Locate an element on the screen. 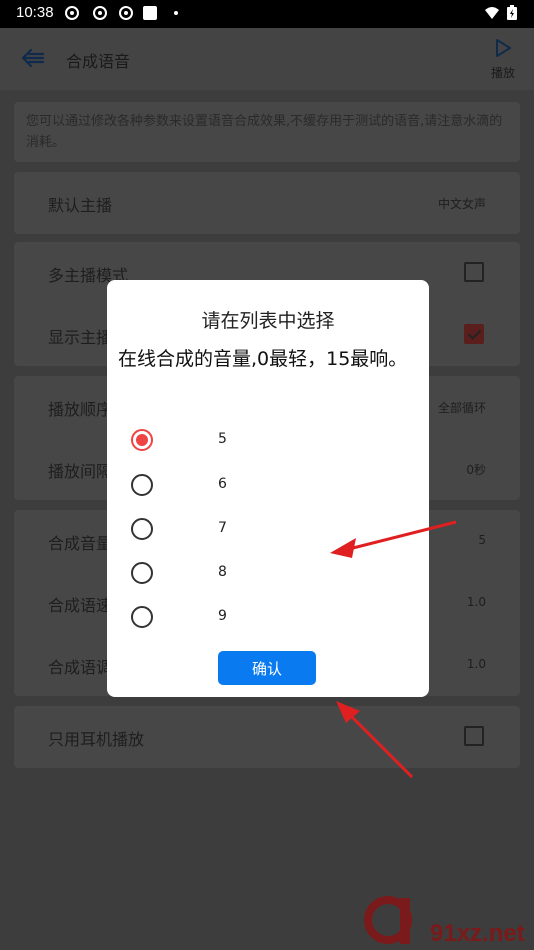 Image resolution: width=534 pixels, height=950 pixels. default-anchor-row: 默认主播 中文女声 is located at coordinates (267, 203).